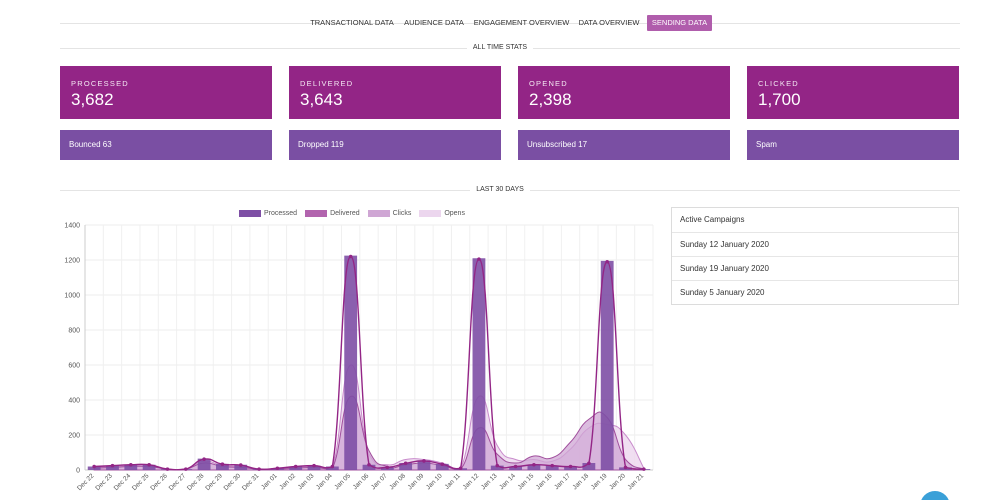  What do you see at coordinates (74, 436) in the screenshot?
I see `y-tick-label: 200` at bounding box center [74, 436].